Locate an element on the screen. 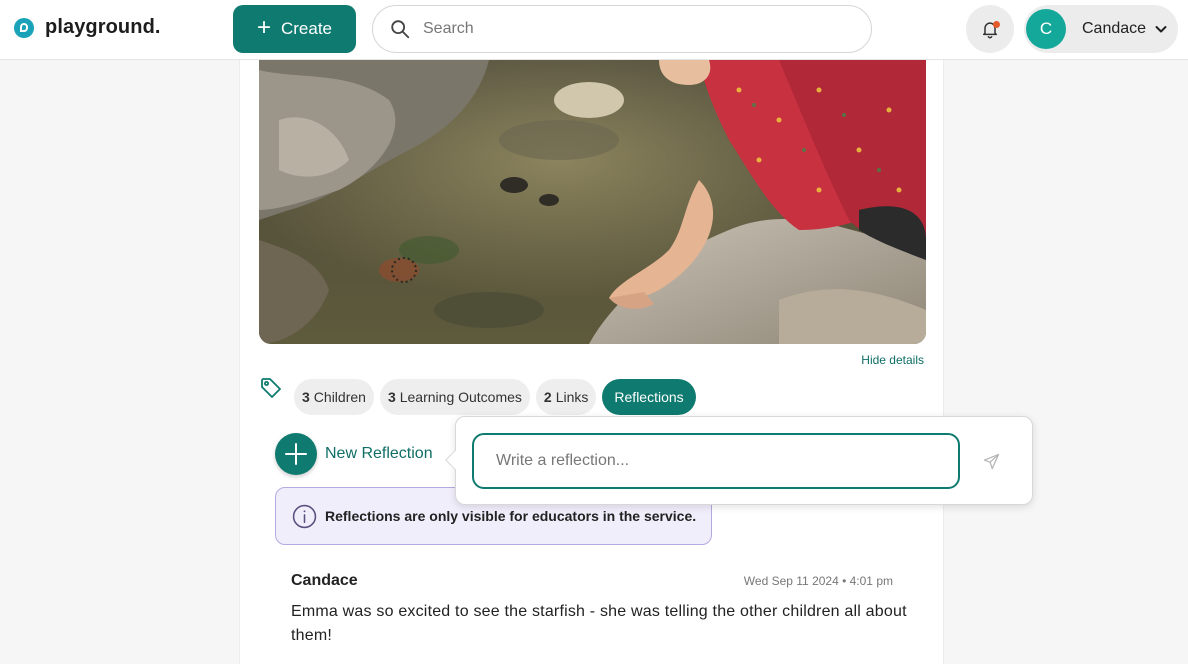  chip-label: Learning Outcomes is located at coordinates (460, 397).